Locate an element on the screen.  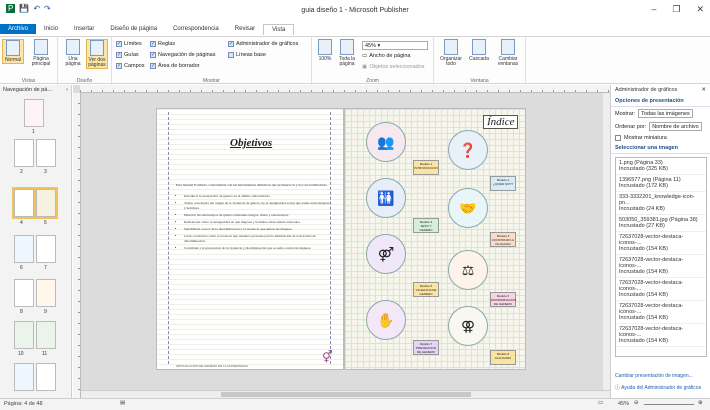
graphics-help-link: ⓘ Ayuda del Administrador de gráficos is located at coordinates (658, 387).